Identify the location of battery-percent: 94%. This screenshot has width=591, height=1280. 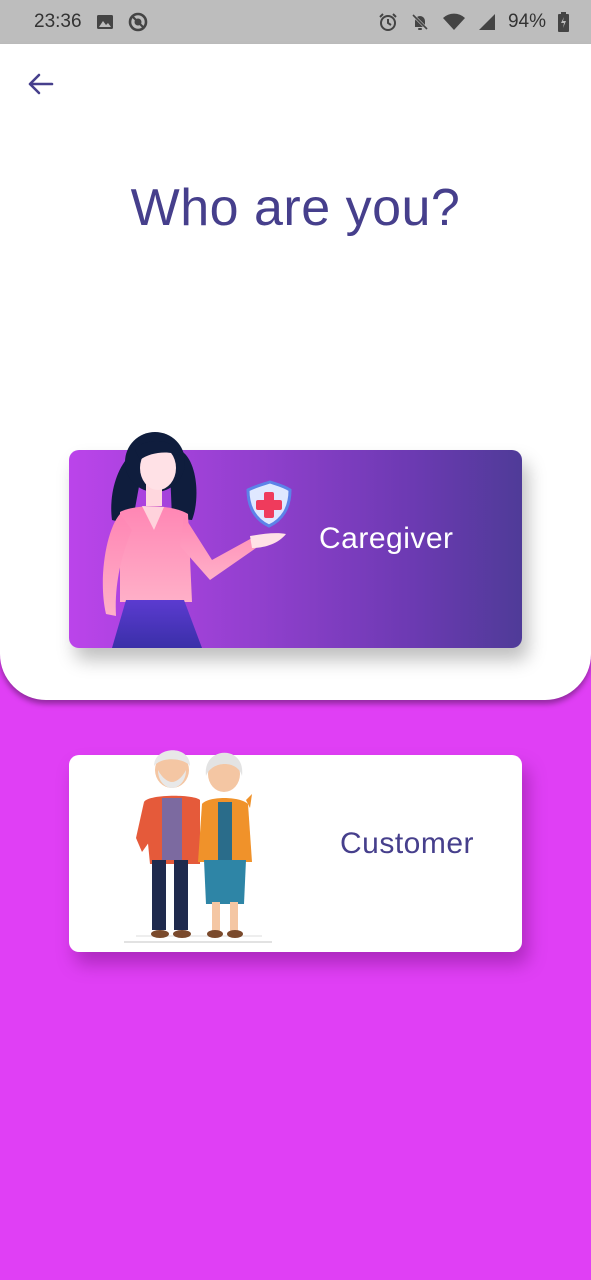
(526, 21).